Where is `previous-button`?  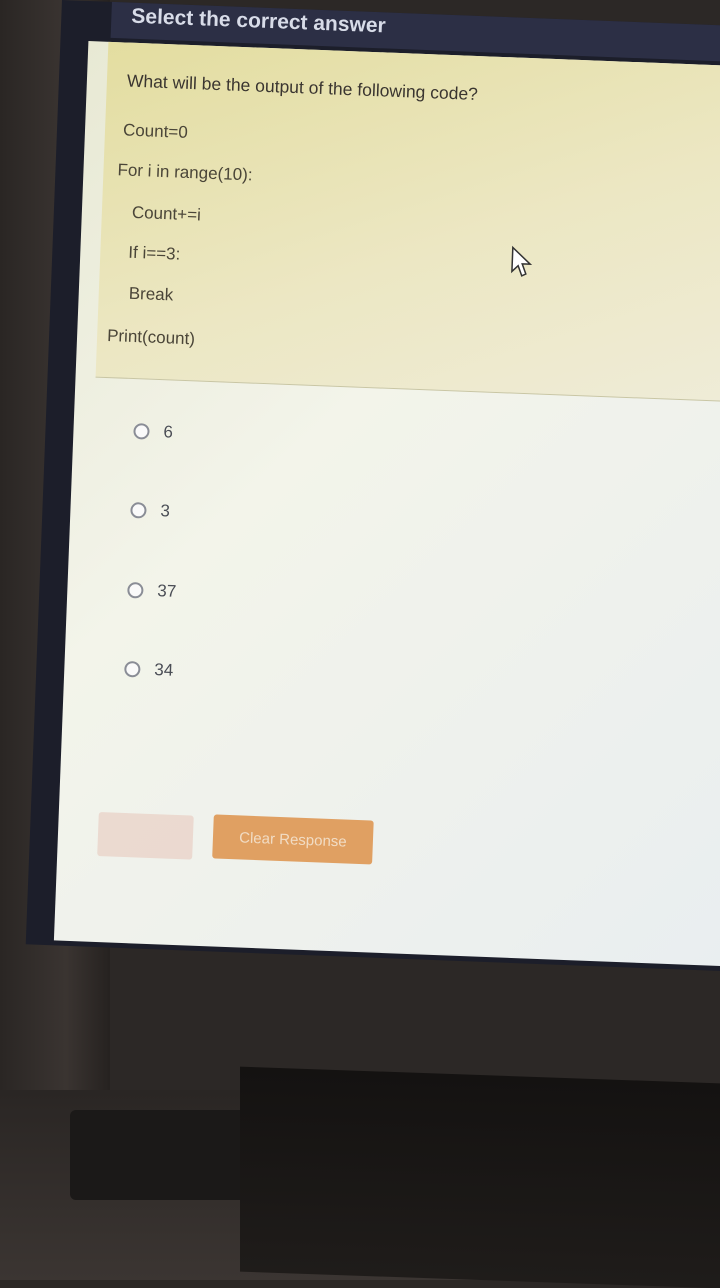 previous-button is located at coordinates (145, 836).